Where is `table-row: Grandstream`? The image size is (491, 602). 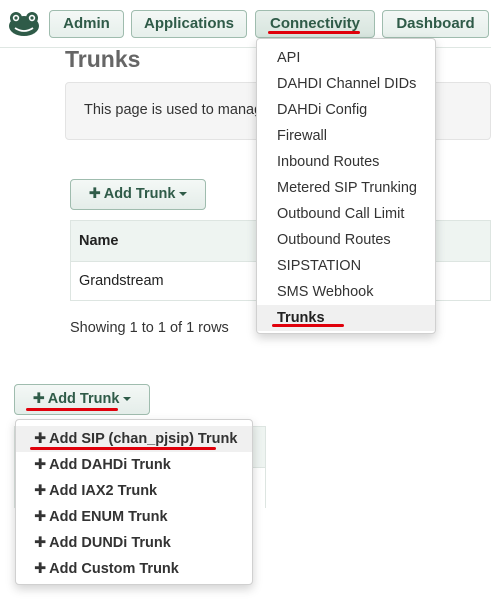 table-row: Grandstream is located at coordinates (121, 281).